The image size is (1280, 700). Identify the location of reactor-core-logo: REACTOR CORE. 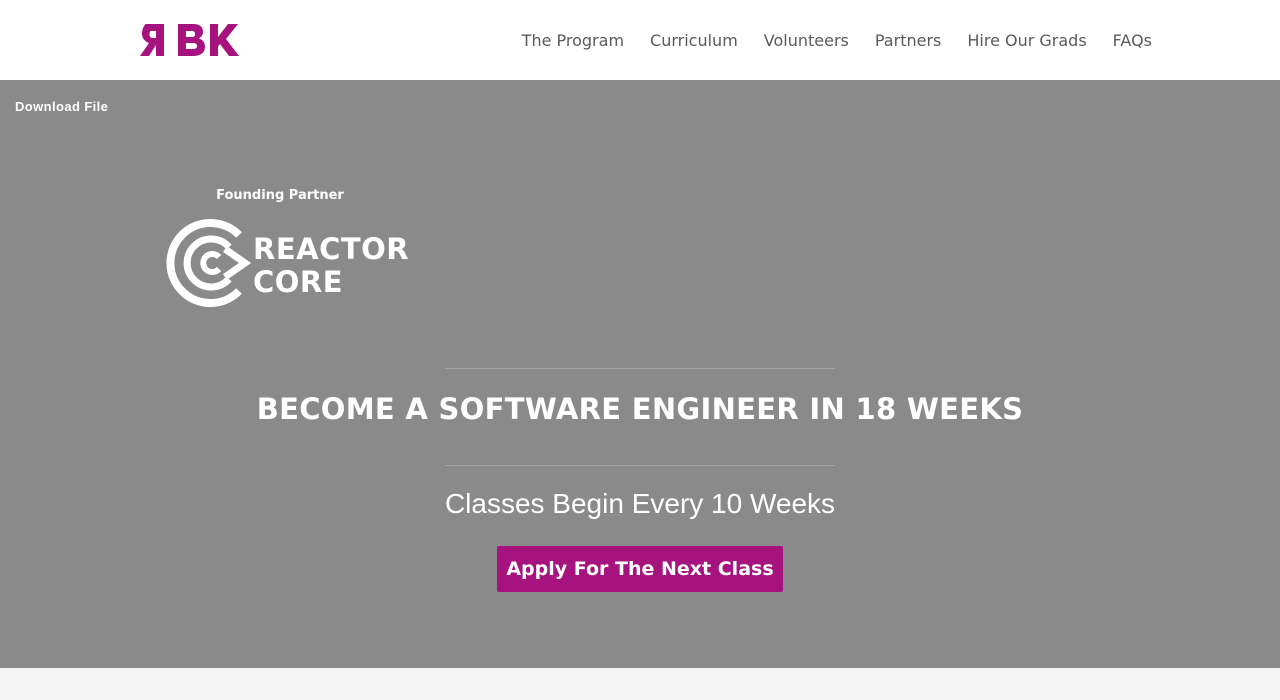
(287, 263).